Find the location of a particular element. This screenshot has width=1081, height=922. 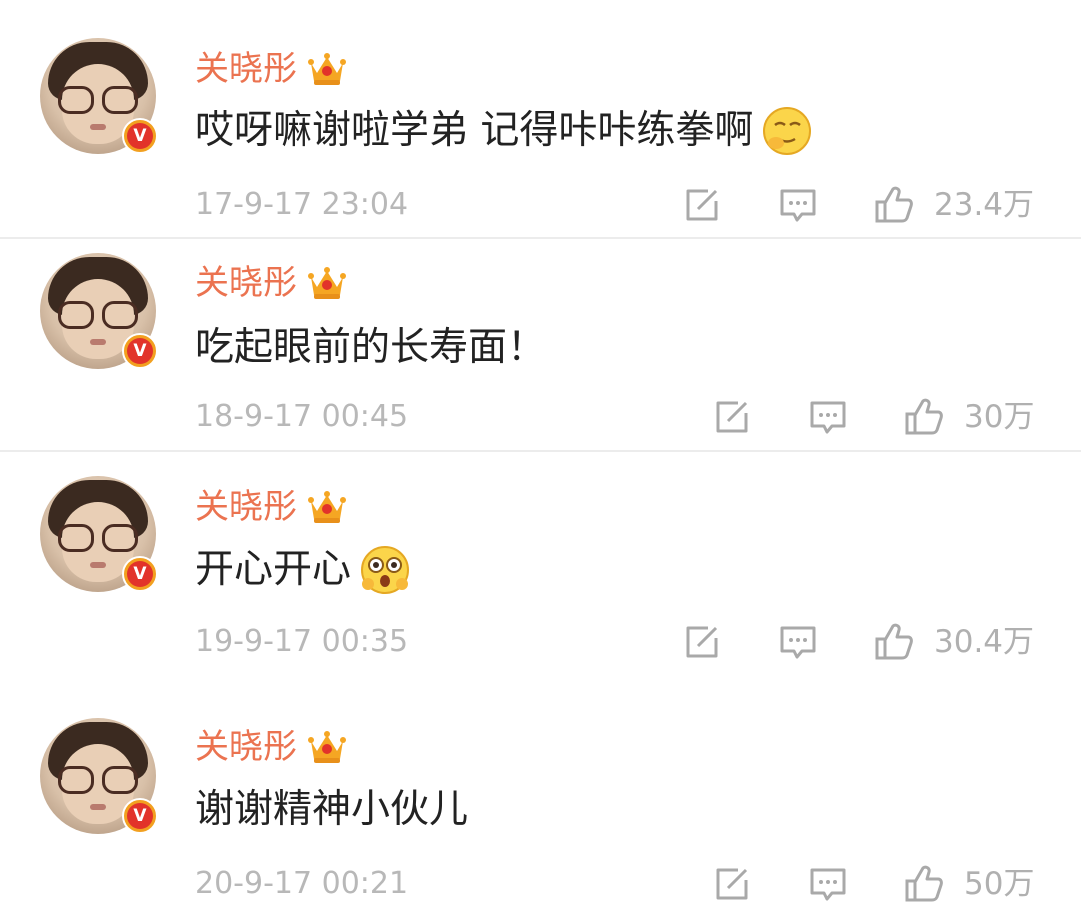

comment-text-row: 谢谢精神小伙儿 is located at coordinates (331, 810).